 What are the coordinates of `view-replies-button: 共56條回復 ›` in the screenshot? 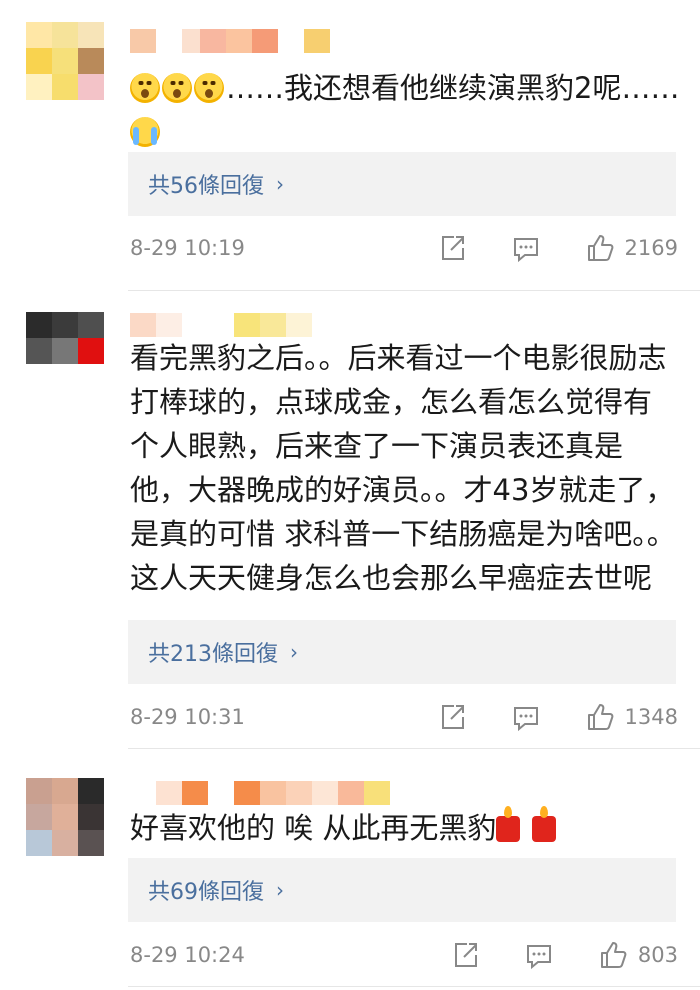 It's located at (402, 184).